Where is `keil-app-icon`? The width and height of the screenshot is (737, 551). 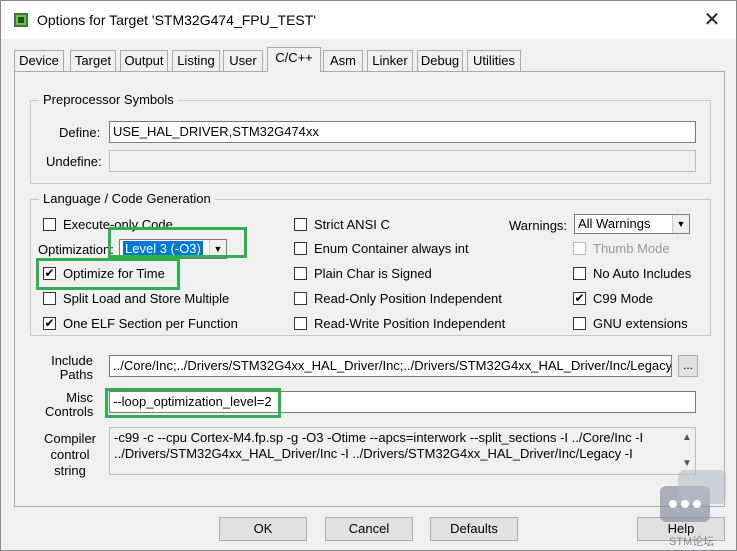 keil-app-icon is located at coordinates (21, 20).